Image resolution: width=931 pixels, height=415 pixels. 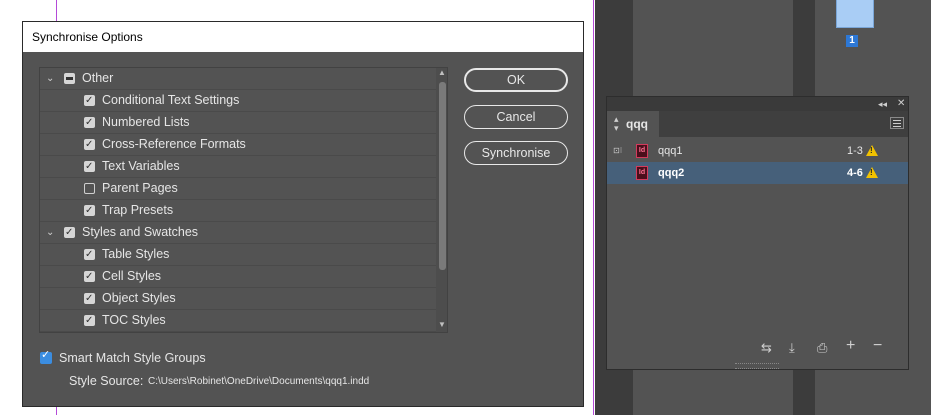 What do you see at coordinates (140, 232) in the screenshot?
I see `option-label: Styles and Swatches` at bounding box center [140, 232].